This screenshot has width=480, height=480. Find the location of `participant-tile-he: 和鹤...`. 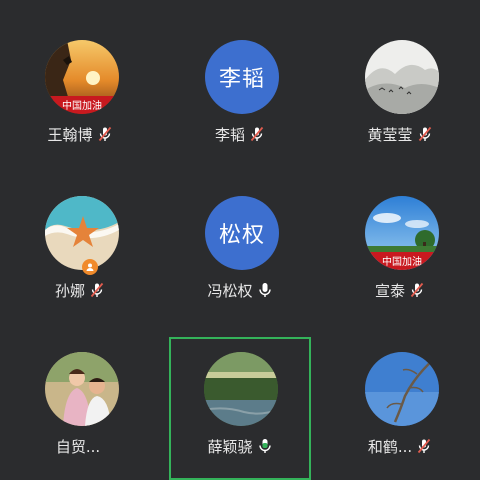

participant-tile-he: 和鹤... is located at coordinates (400, 416).